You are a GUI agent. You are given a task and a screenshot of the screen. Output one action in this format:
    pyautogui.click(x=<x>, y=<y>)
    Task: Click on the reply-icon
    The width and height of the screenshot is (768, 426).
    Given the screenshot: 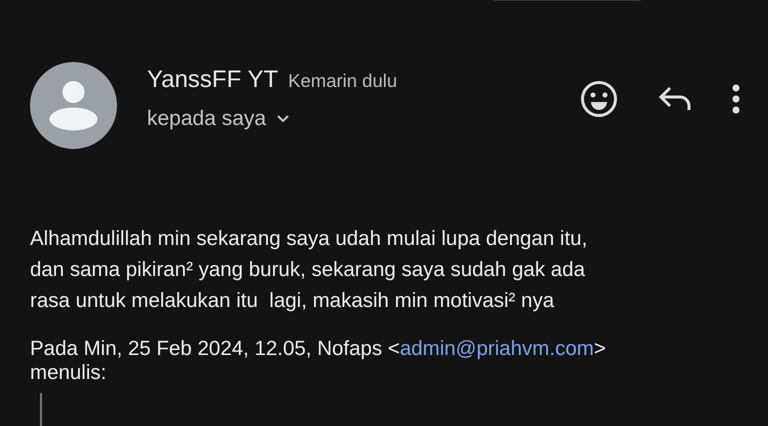 What is the action you would take?
    pyautogui.click(x=675, y=99)
    